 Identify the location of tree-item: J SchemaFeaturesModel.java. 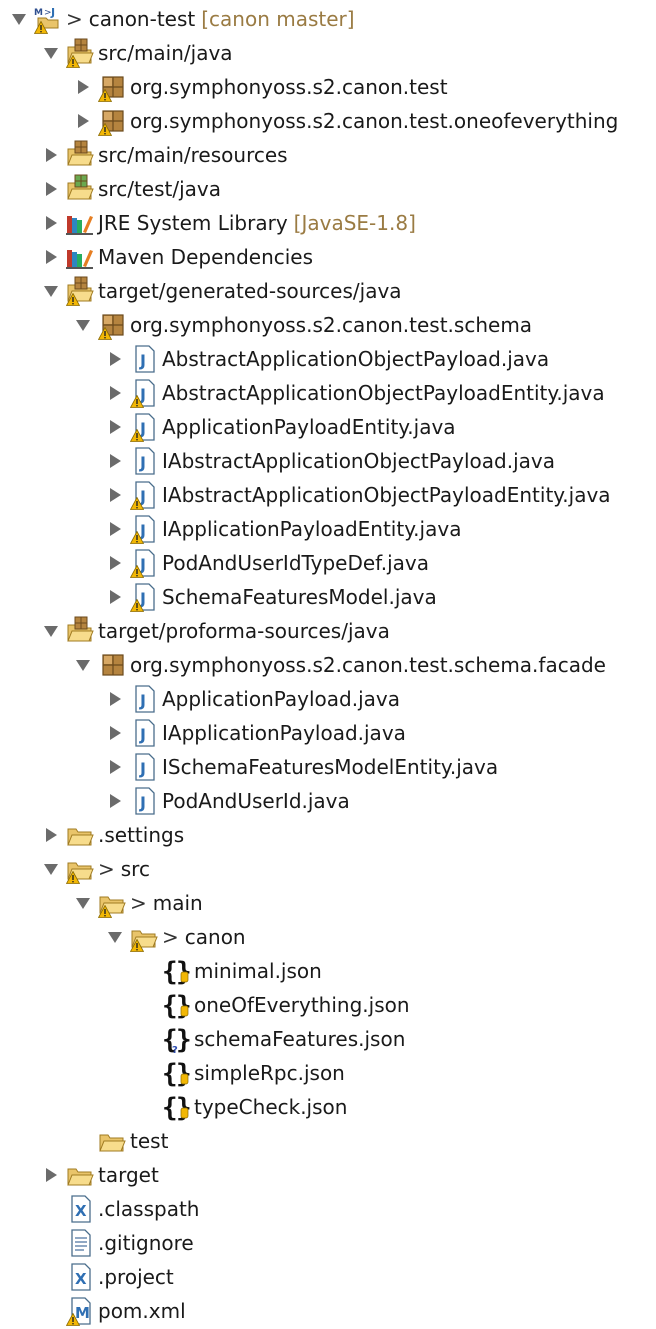
(328, 597).